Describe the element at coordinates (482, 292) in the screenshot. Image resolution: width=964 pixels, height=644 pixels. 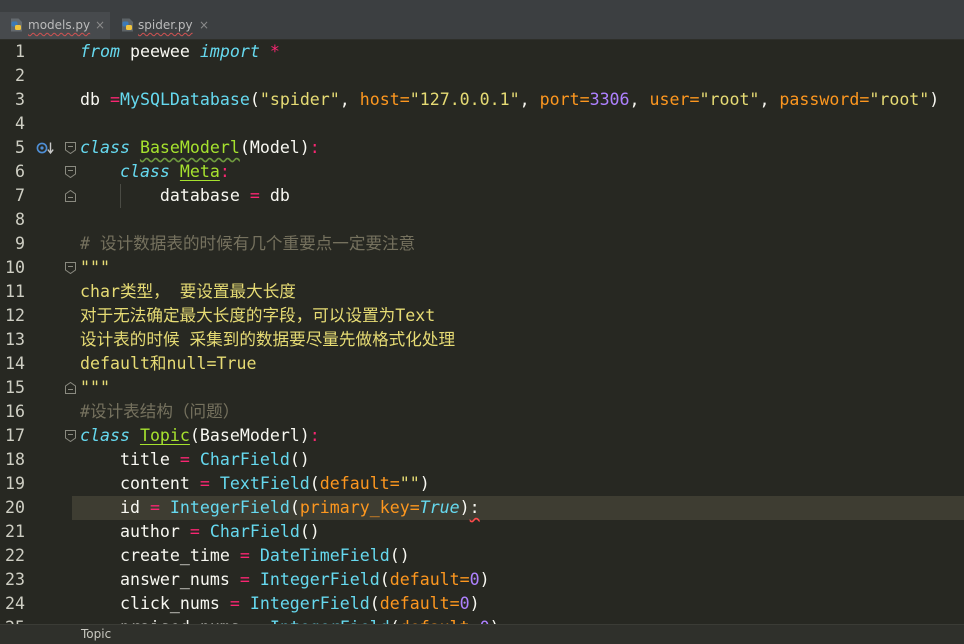
I see `code-line: 11 char类型， 要设置最大长度` at that location.